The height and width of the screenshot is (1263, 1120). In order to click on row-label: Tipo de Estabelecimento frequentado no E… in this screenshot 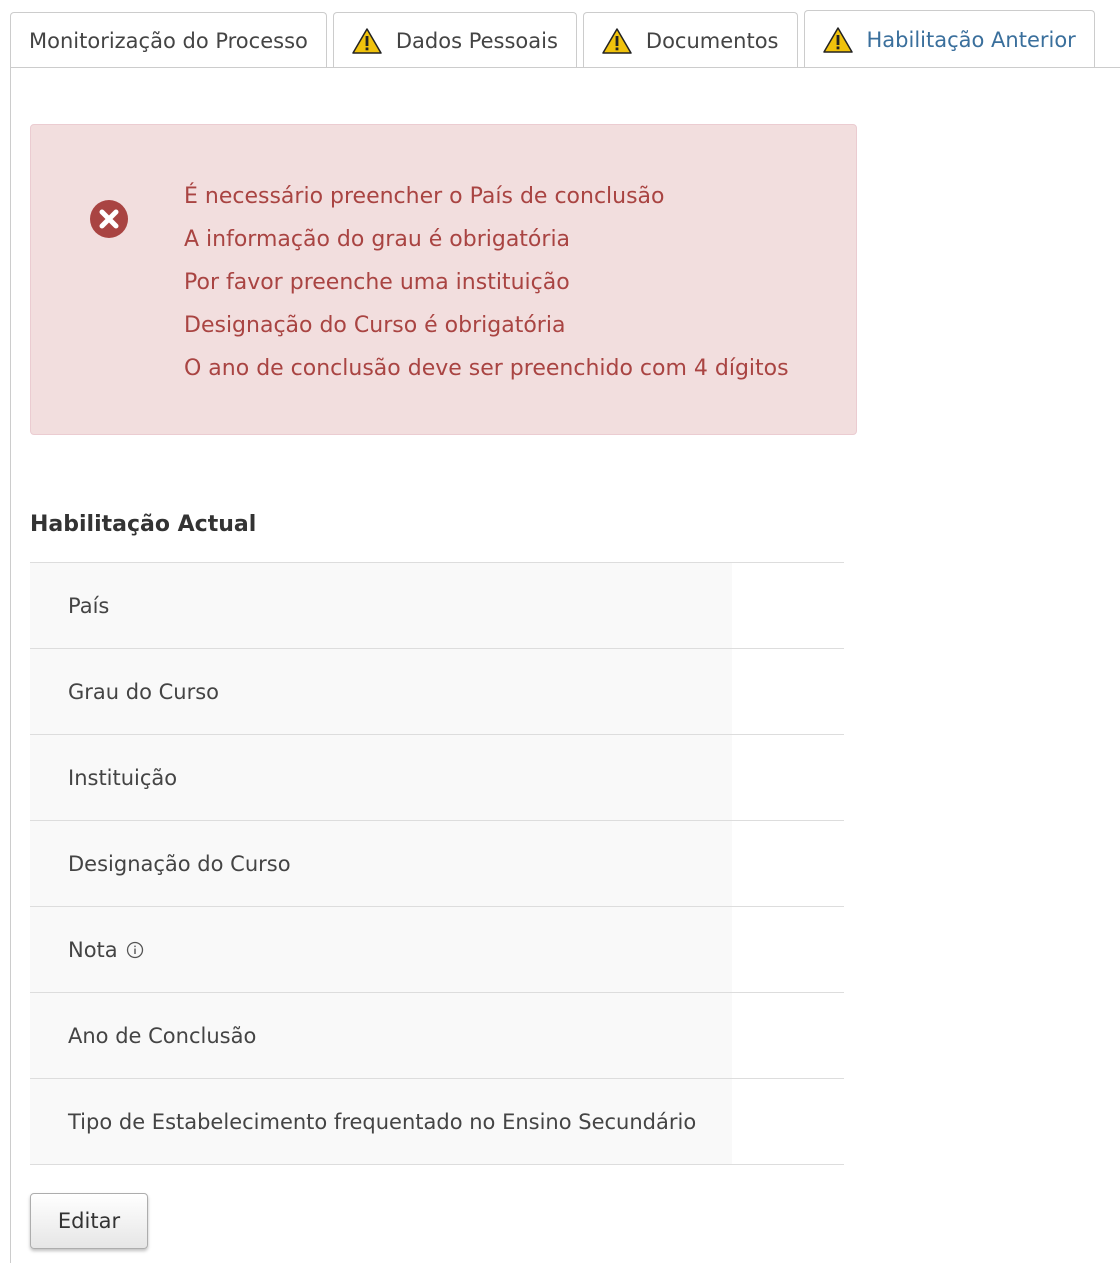, I will do `click(381, 1121)`.